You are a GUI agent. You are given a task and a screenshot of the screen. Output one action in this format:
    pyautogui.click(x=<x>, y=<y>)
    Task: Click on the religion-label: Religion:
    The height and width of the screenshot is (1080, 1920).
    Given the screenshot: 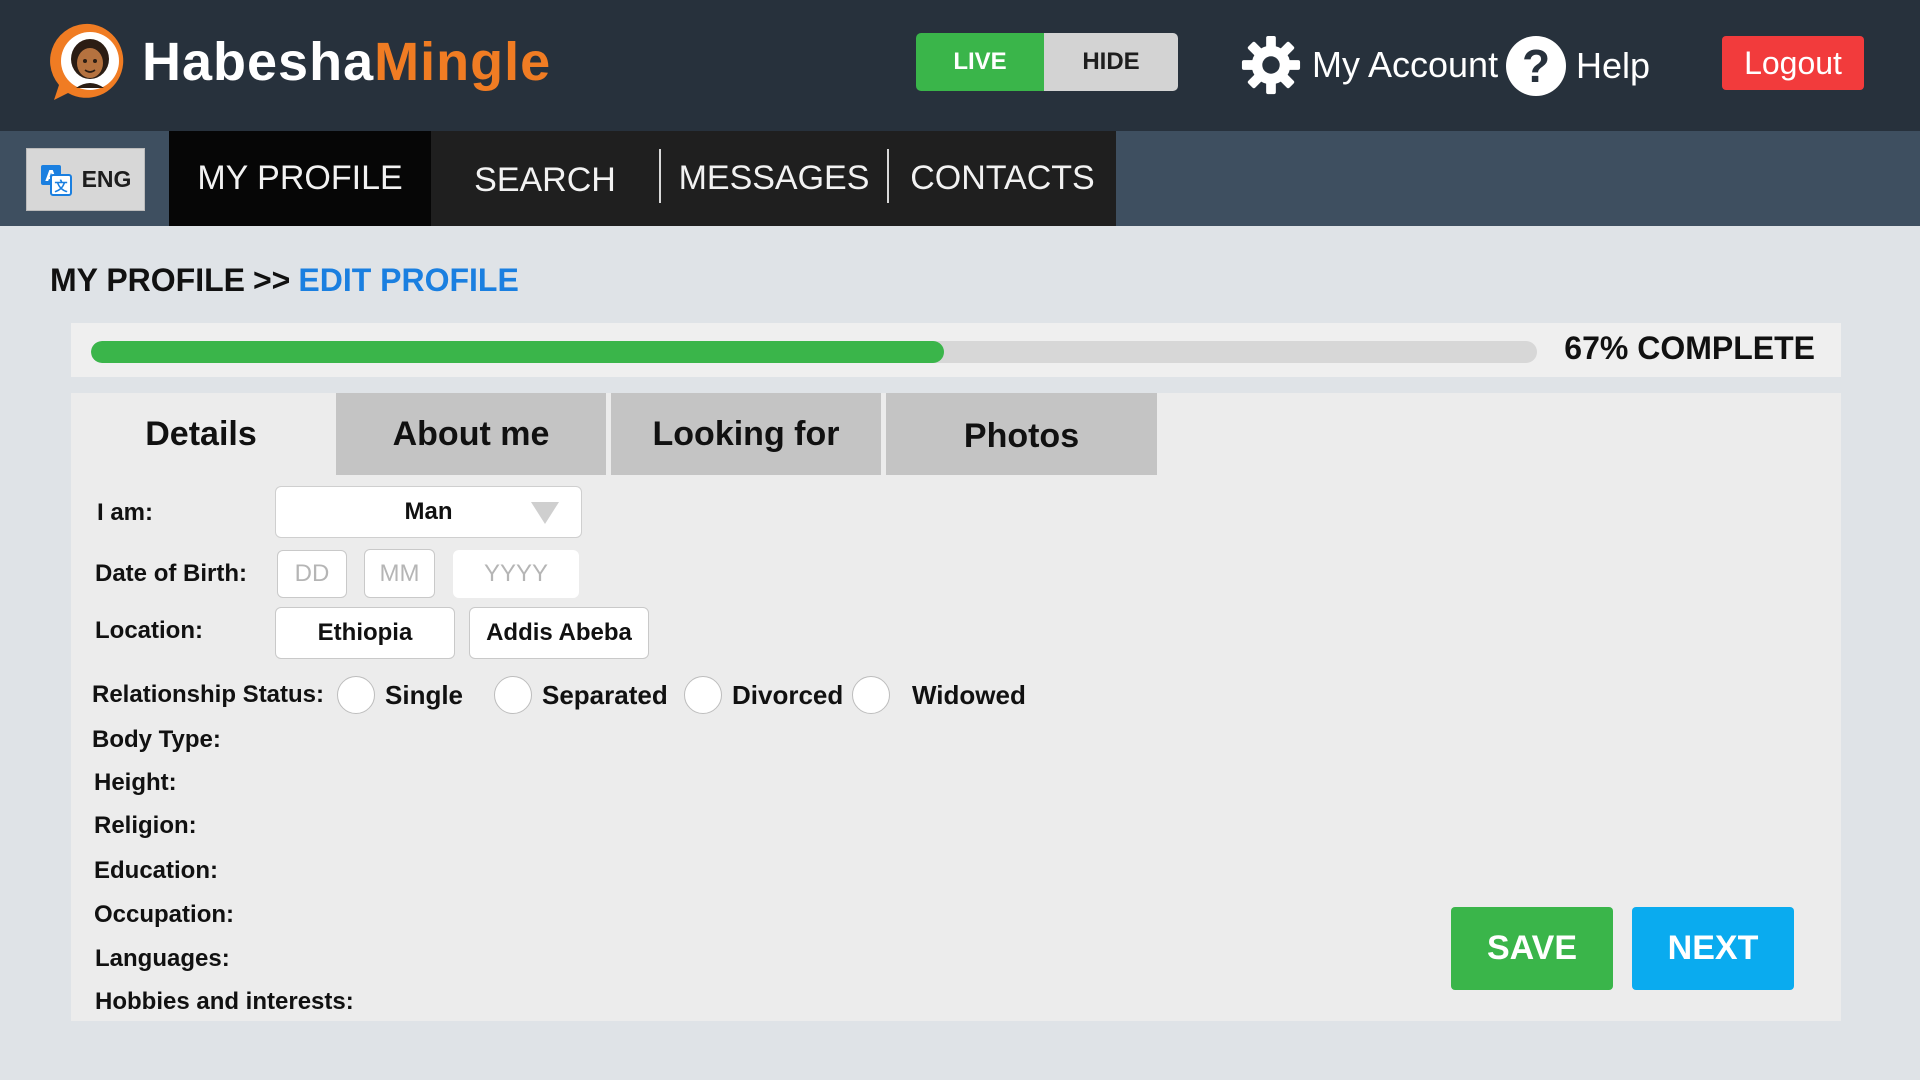 What is the action you would take?
    pyautogui.click(x=145, y=825)
    